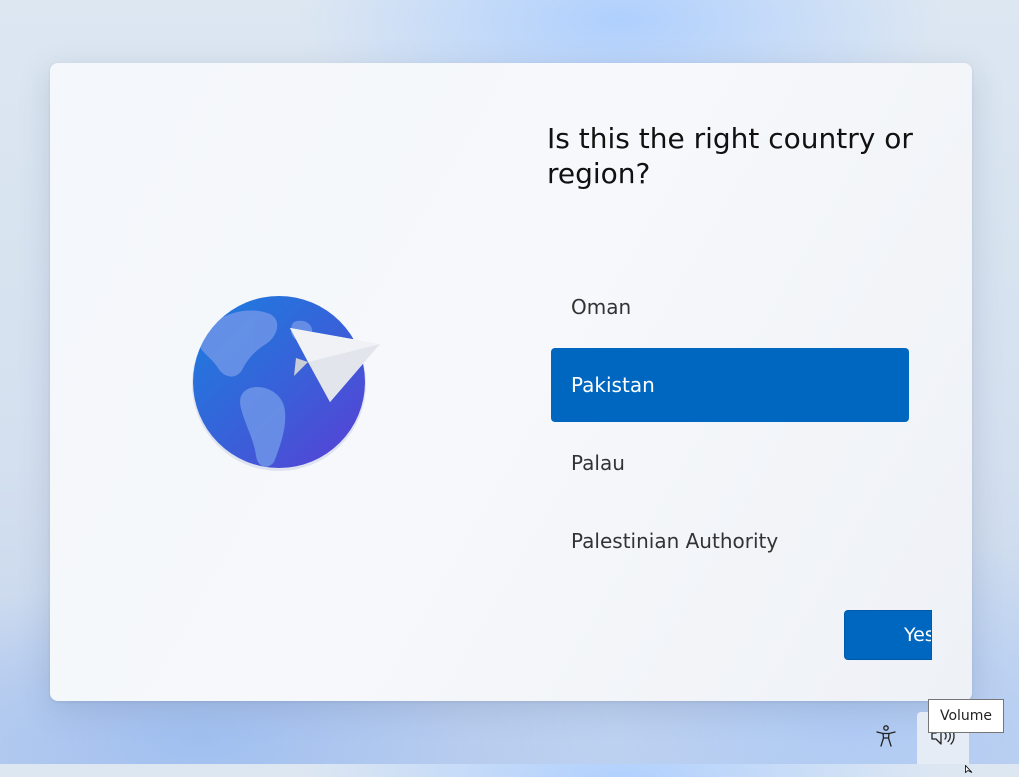 Image resolution: width=1019 pixels, height=777 pixels. What do you see at coordinates (730, 541) in the screenshot?
I see `region-option-palestinian-authority: Palestinian Authority` at bounding box center [730, 541].